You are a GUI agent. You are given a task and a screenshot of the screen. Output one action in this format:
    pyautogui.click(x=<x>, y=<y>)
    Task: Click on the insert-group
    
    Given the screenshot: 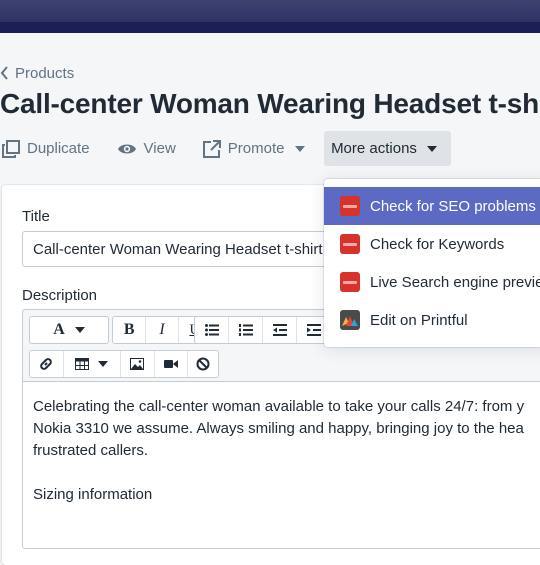 What is the action you would take?
    pyautogui.click(x=124, y=364)
    